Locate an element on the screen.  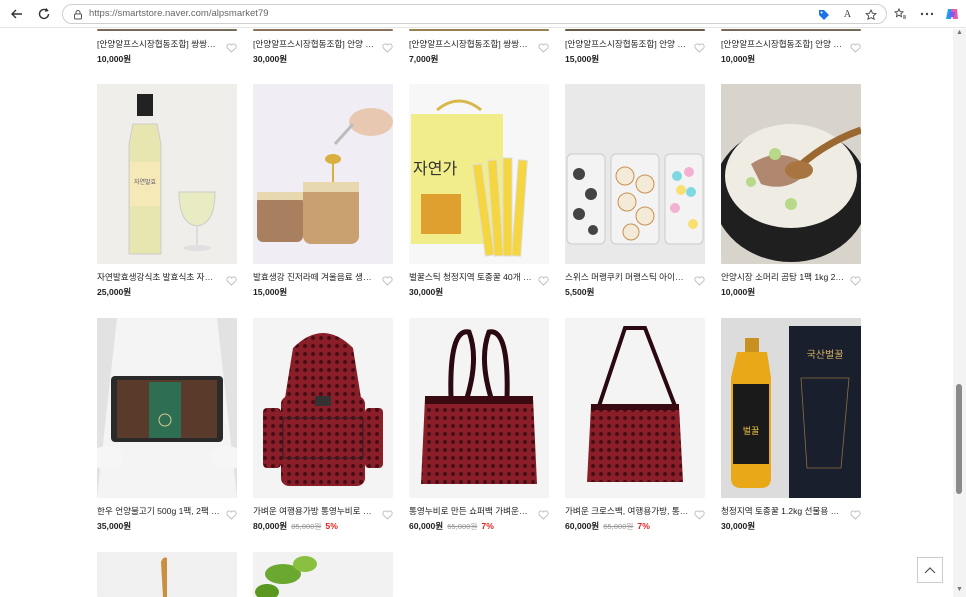
product-card: 가벼운 여행용가방 통영누비로 만... 80,000원 85,000원 5% is located at coordinates (323, 425).